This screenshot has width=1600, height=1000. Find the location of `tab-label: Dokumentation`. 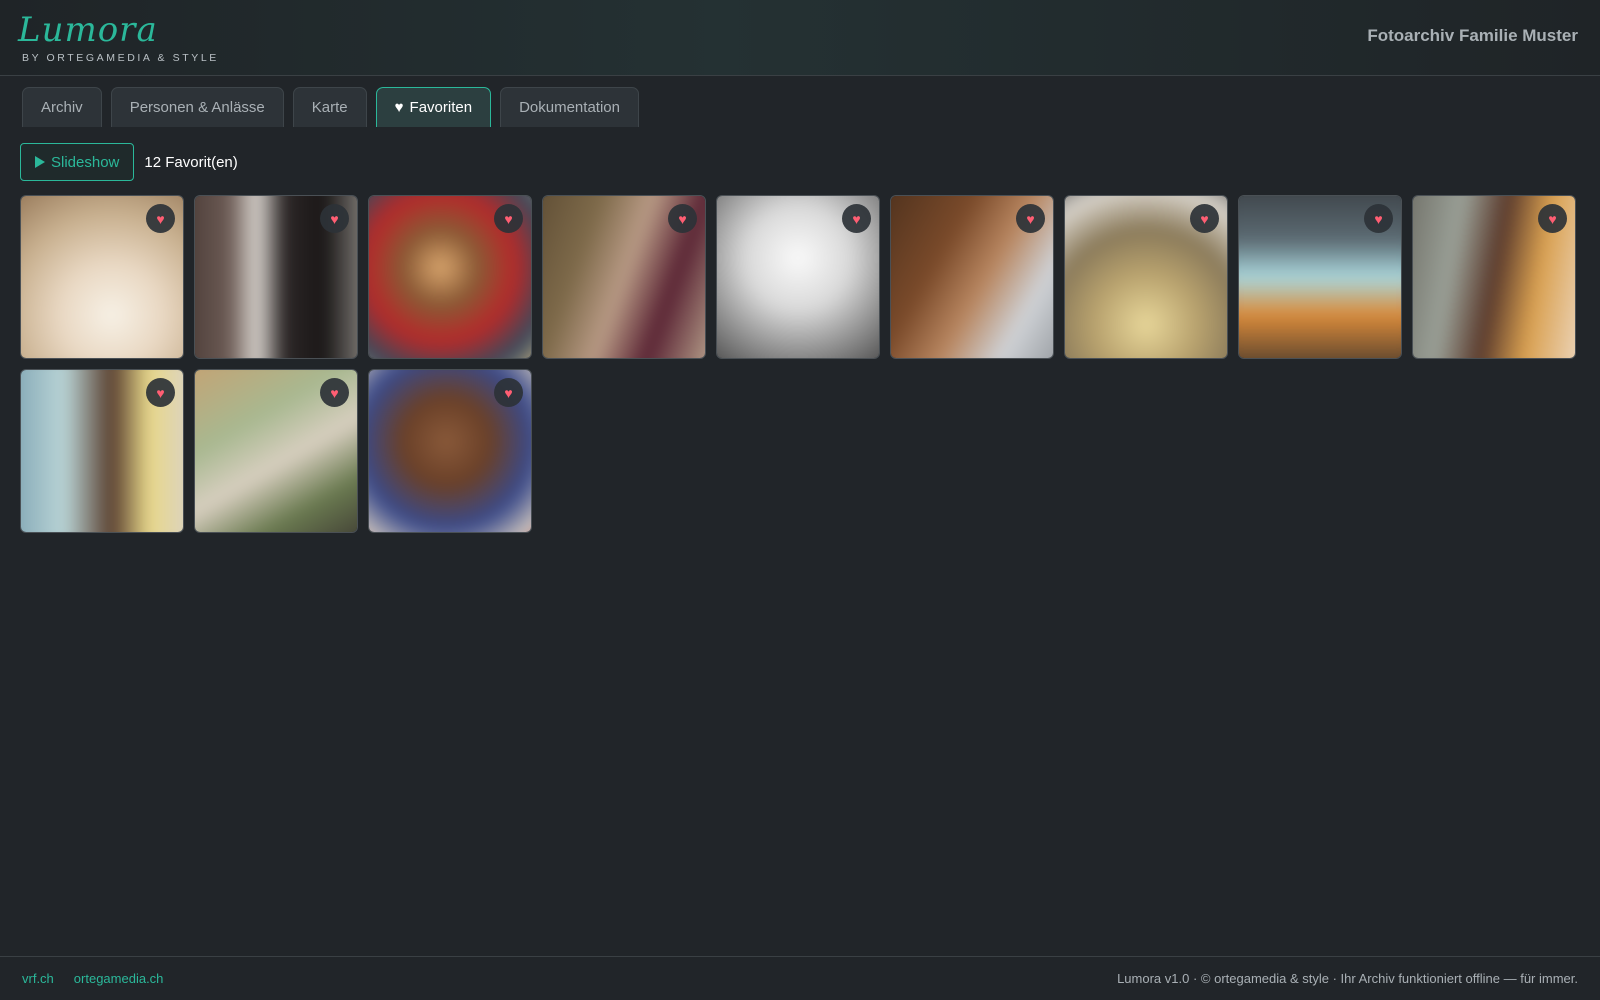

tab-label: Dokumentation is located at coordinates (569, 107).